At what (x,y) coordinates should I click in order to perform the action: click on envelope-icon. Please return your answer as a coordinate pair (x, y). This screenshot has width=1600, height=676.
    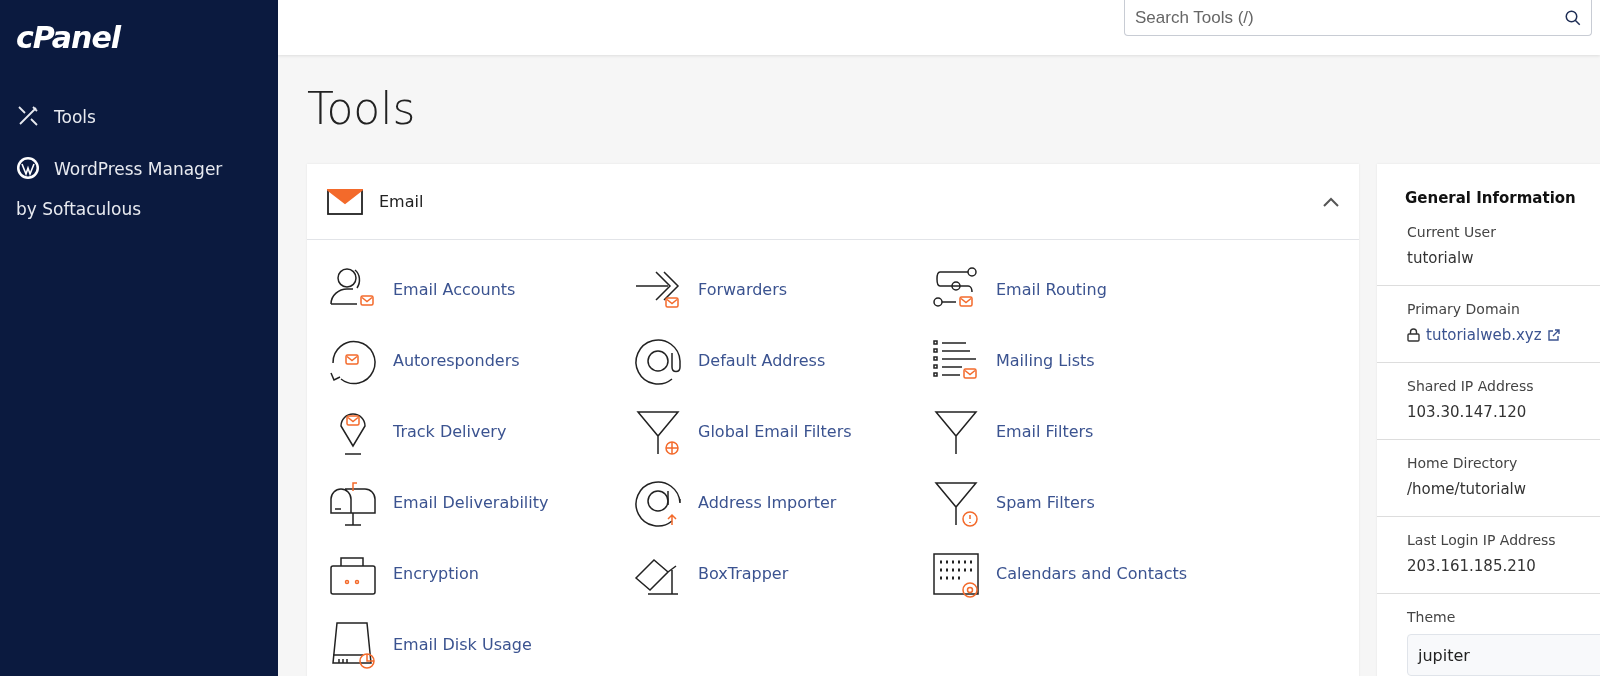
    Looking at the image, I should click on (345, 201).